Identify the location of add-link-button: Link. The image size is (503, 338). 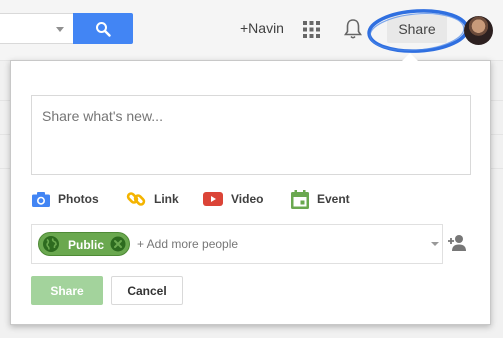
(152, 199).